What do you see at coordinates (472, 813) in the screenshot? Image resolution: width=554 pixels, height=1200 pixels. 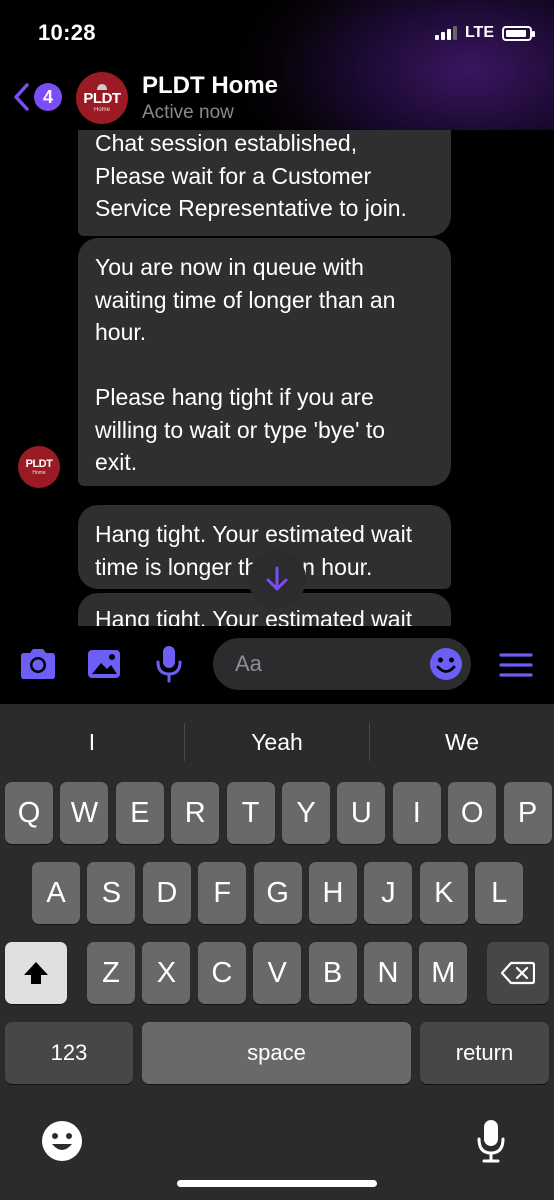 I see `key-o: O` at bounding box center [472, 813].